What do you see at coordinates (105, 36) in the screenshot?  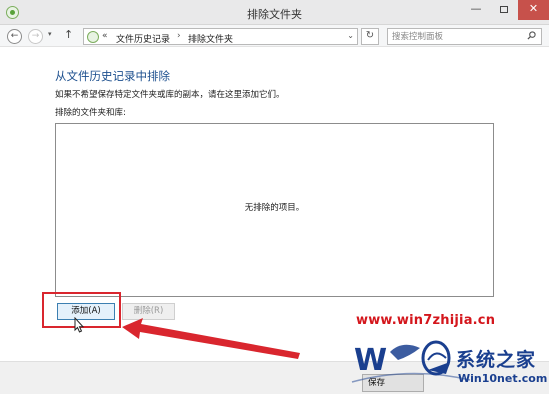 I see `breadcrumb-overflow: «` at bounding box center [105, 36].